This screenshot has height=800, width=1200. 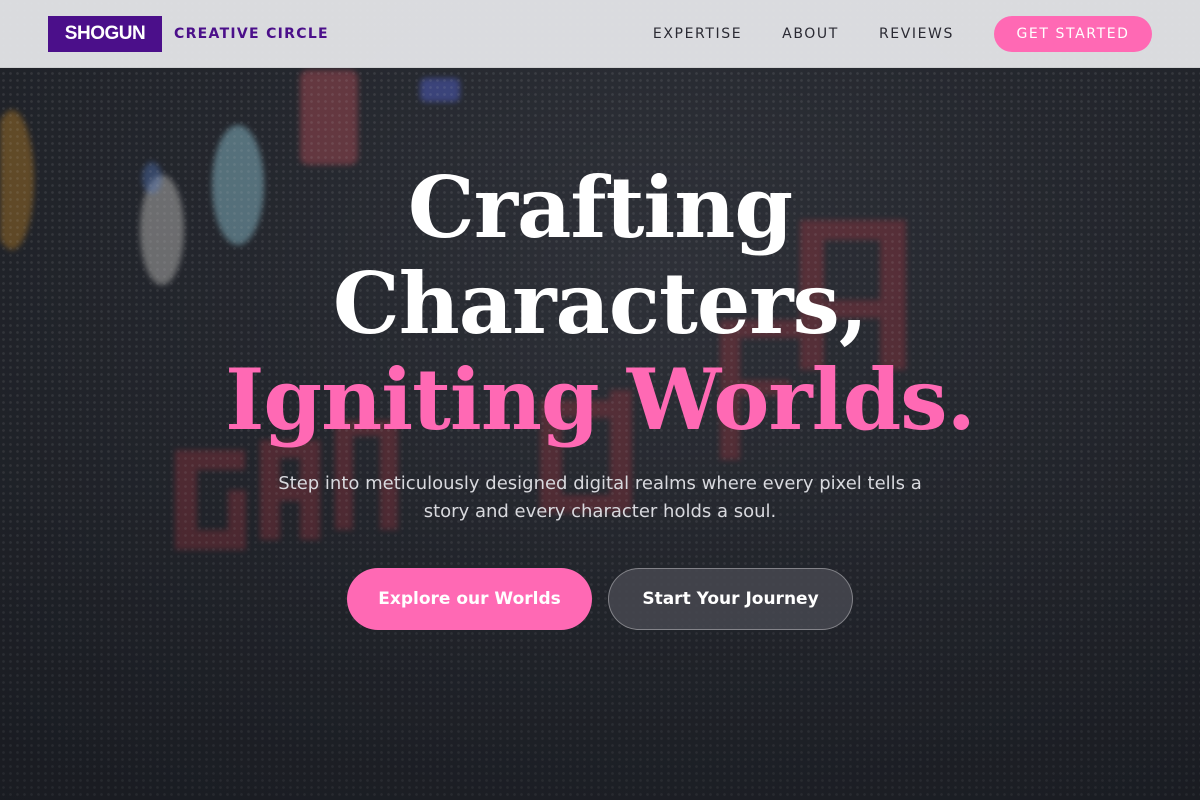 I want to click on headline-line-3: Igniting Worlds., so click(x=600, y=399).